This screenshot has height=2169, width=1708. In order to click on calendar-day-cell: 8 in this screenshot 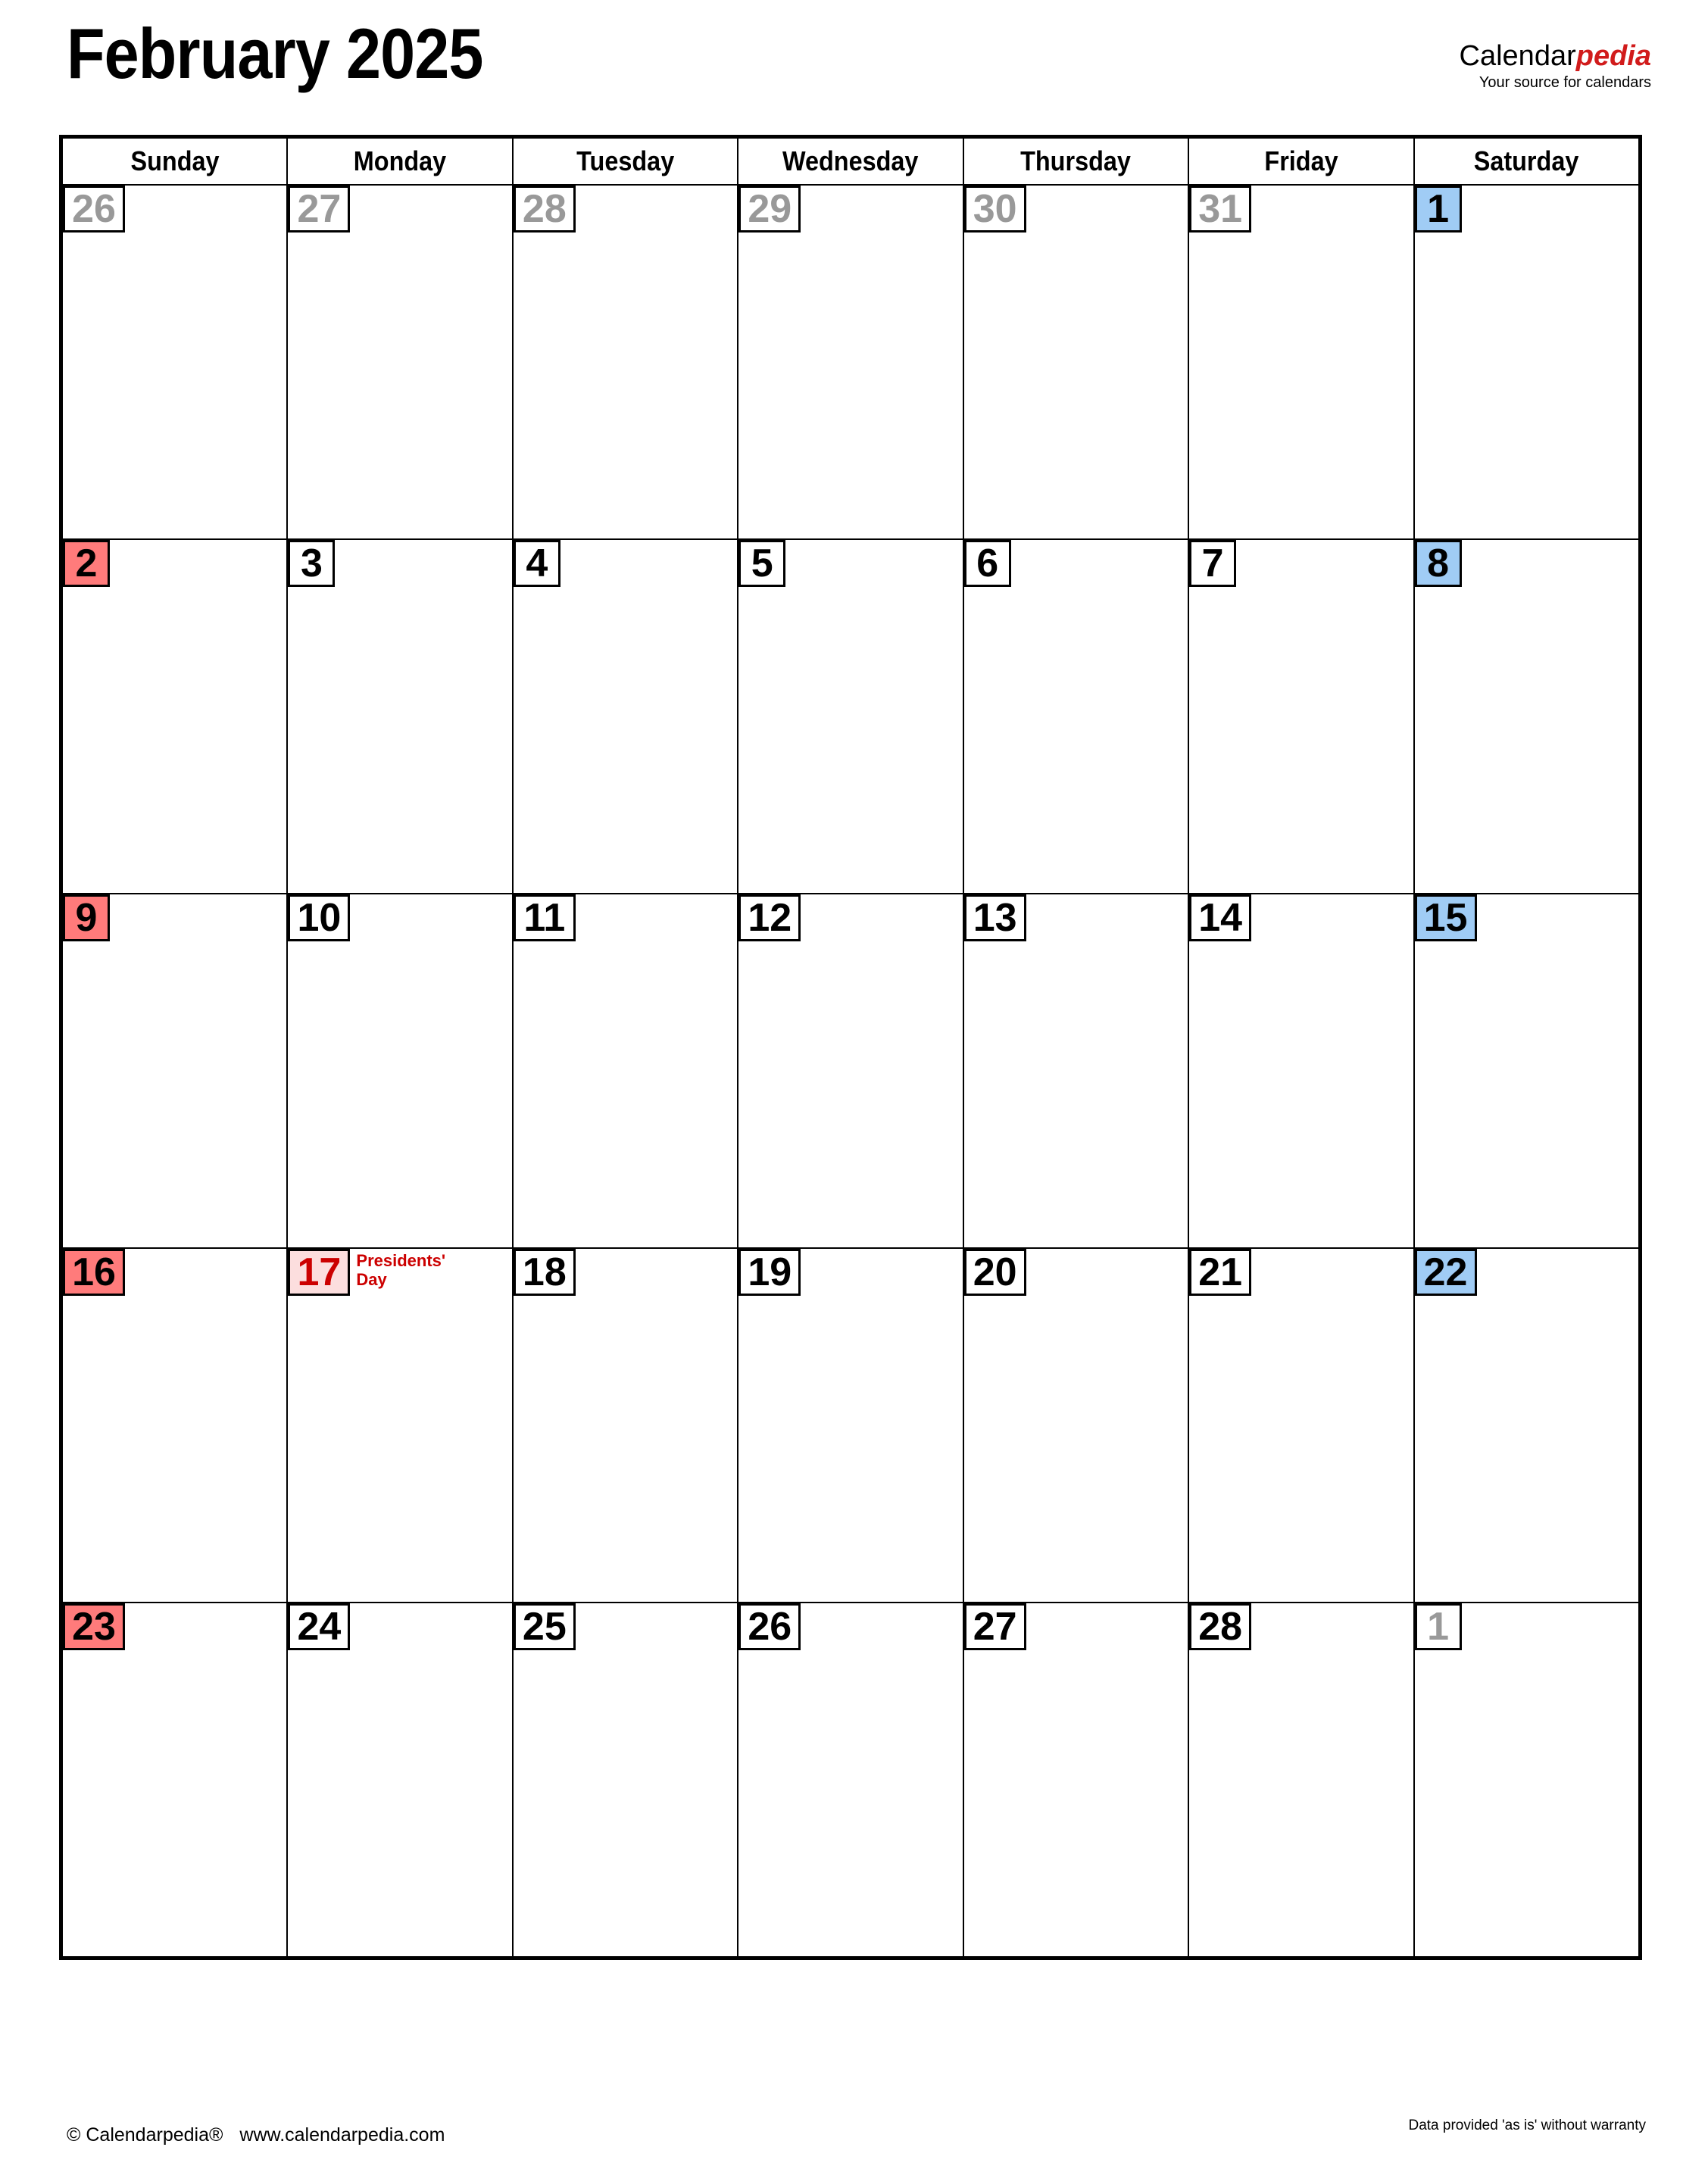, I will do `click(1527, 716)`.